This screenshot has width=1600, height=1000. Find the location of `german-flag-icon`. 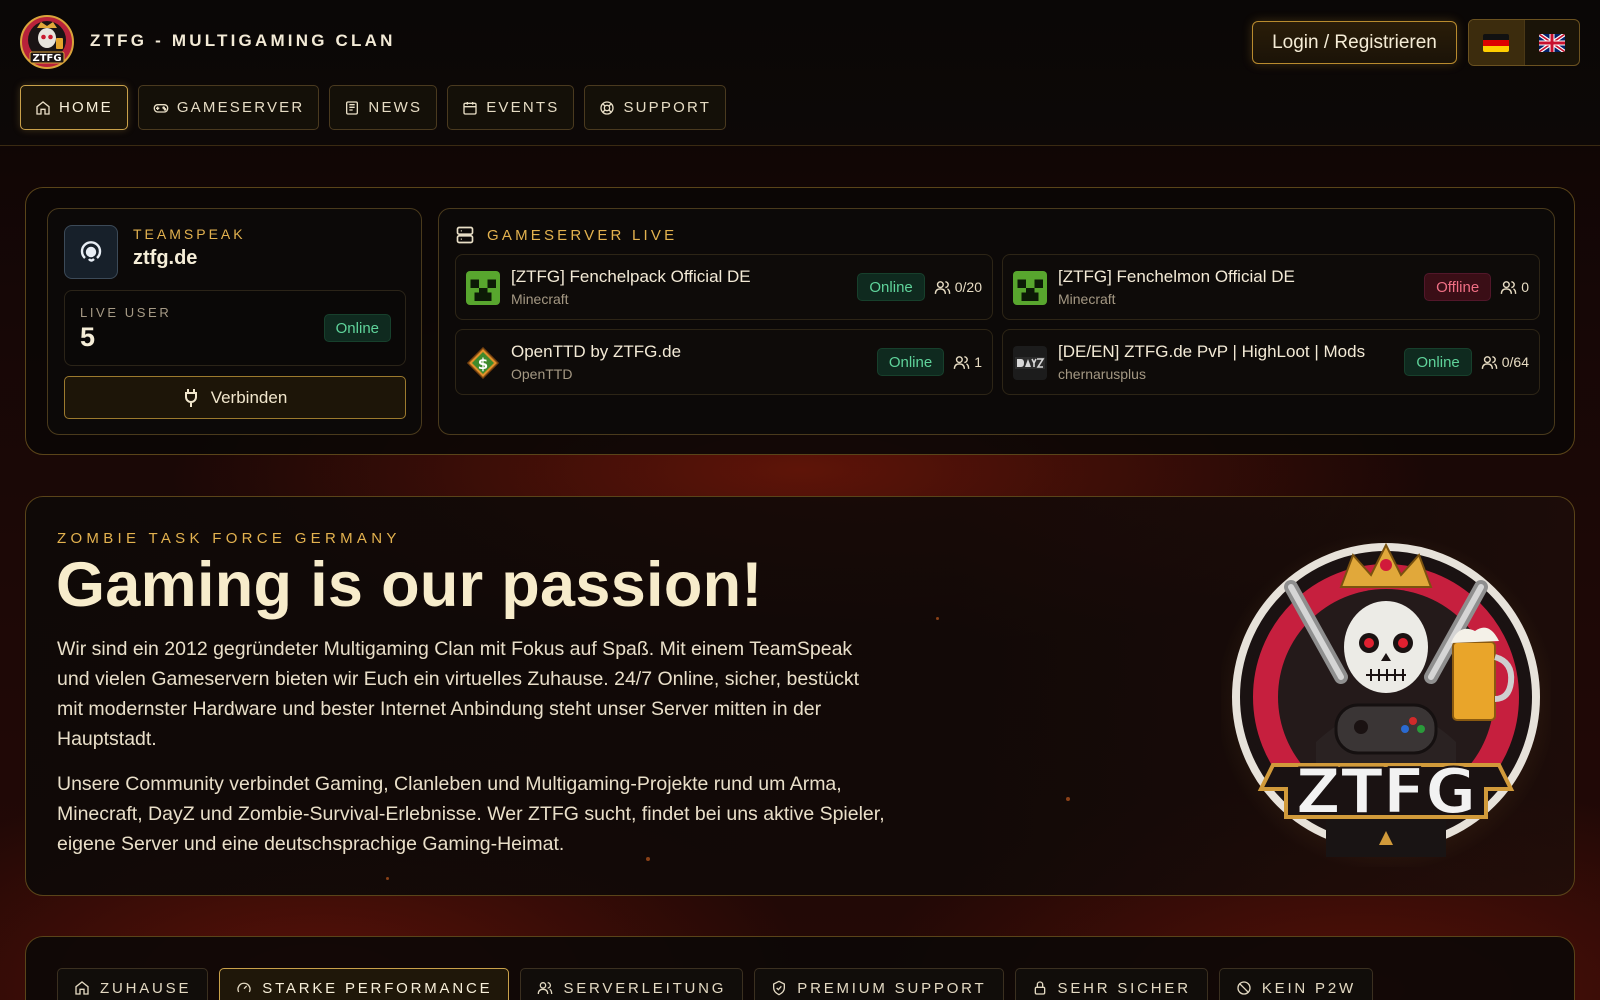

german-flag-icon is located at coordinates (1496, 42).